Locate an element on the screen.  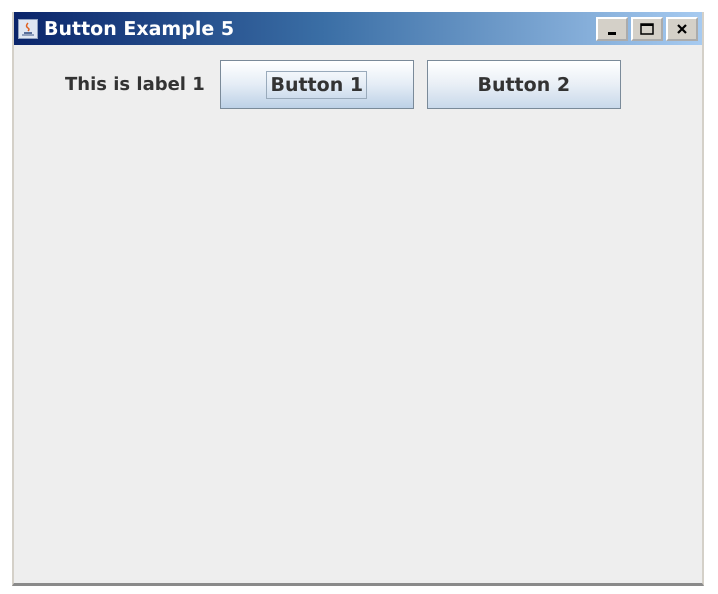
coffee-cup-icon is located at coordinates (28, 28).